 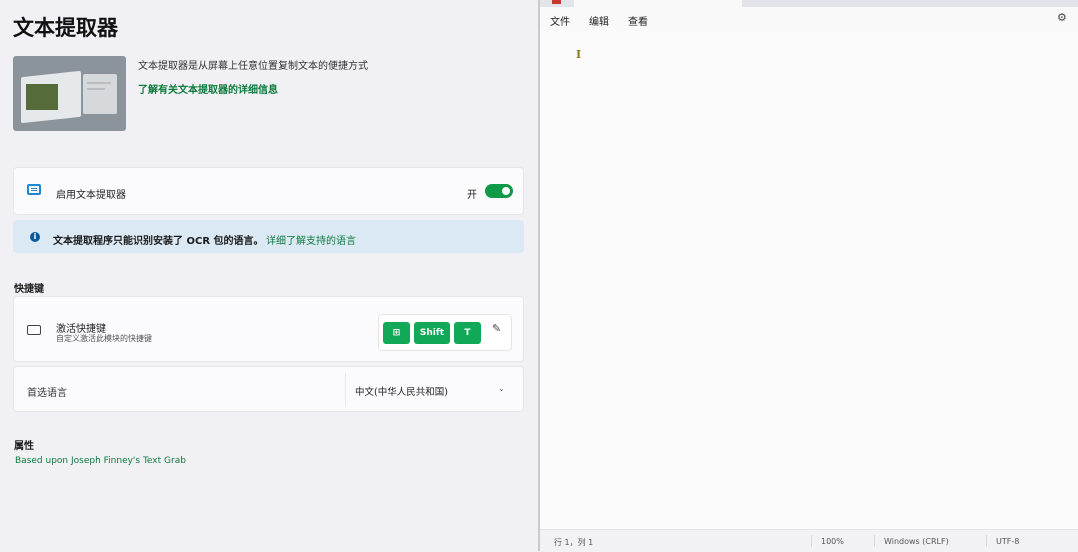 I want to click on zoom-level: 100%, so click(x=832, y=541).